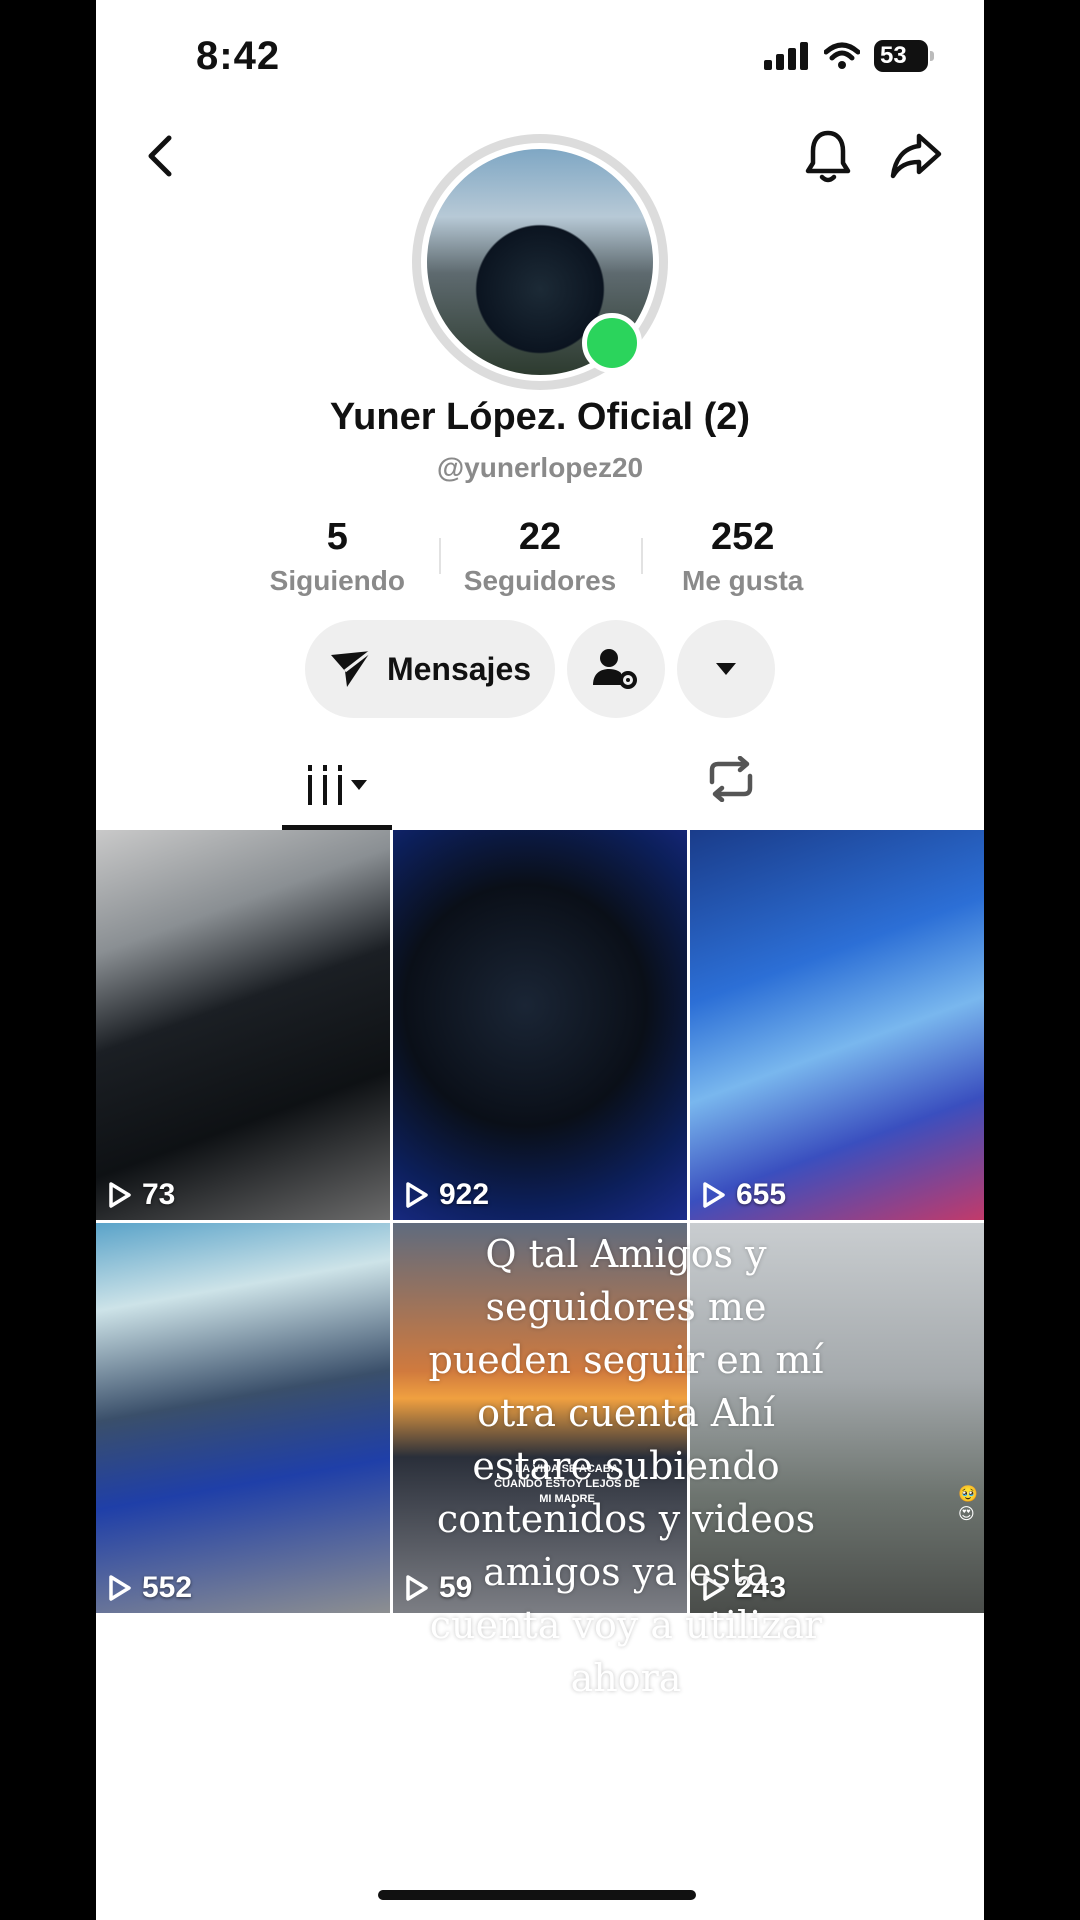  What do you see at coordinates (540, 1025) in the screenshot?
I see `video-tile: 922` at bounding box center [540, 1025].